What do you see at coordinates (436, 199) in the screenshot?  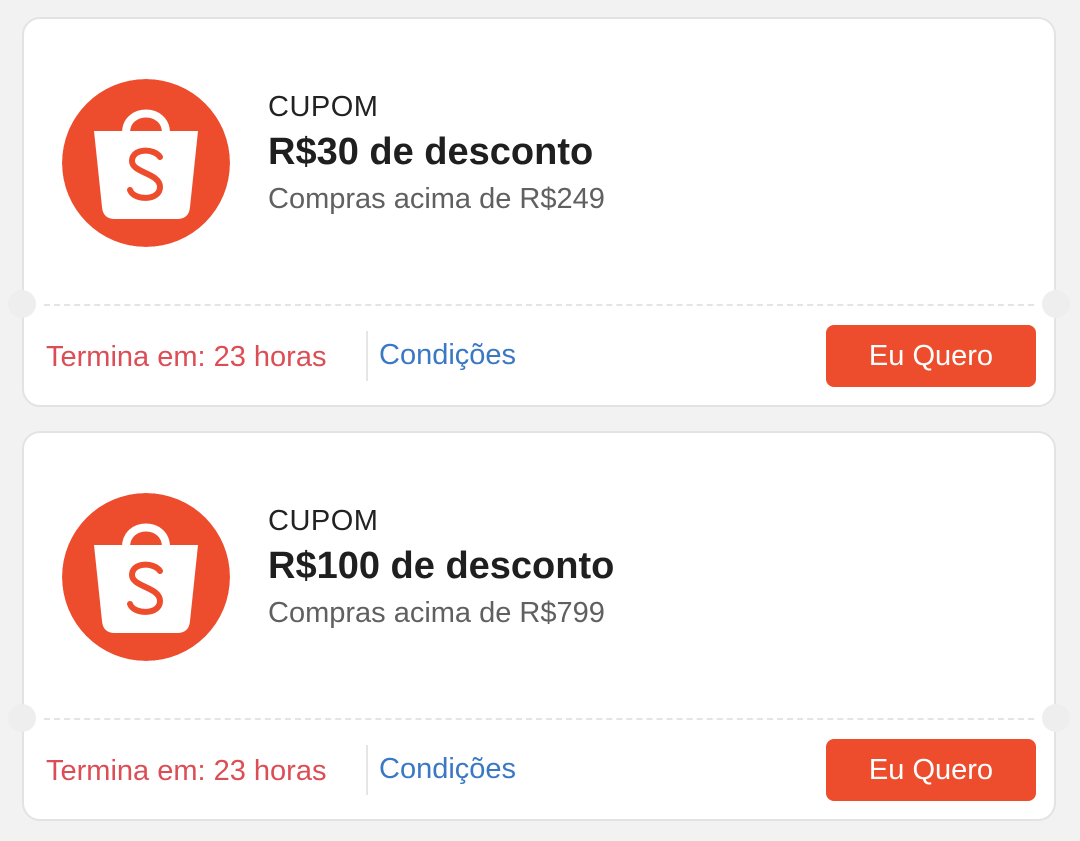 I see `coupon-min-purchase: Compras acima de R$249` at bounding box center [436, 199].